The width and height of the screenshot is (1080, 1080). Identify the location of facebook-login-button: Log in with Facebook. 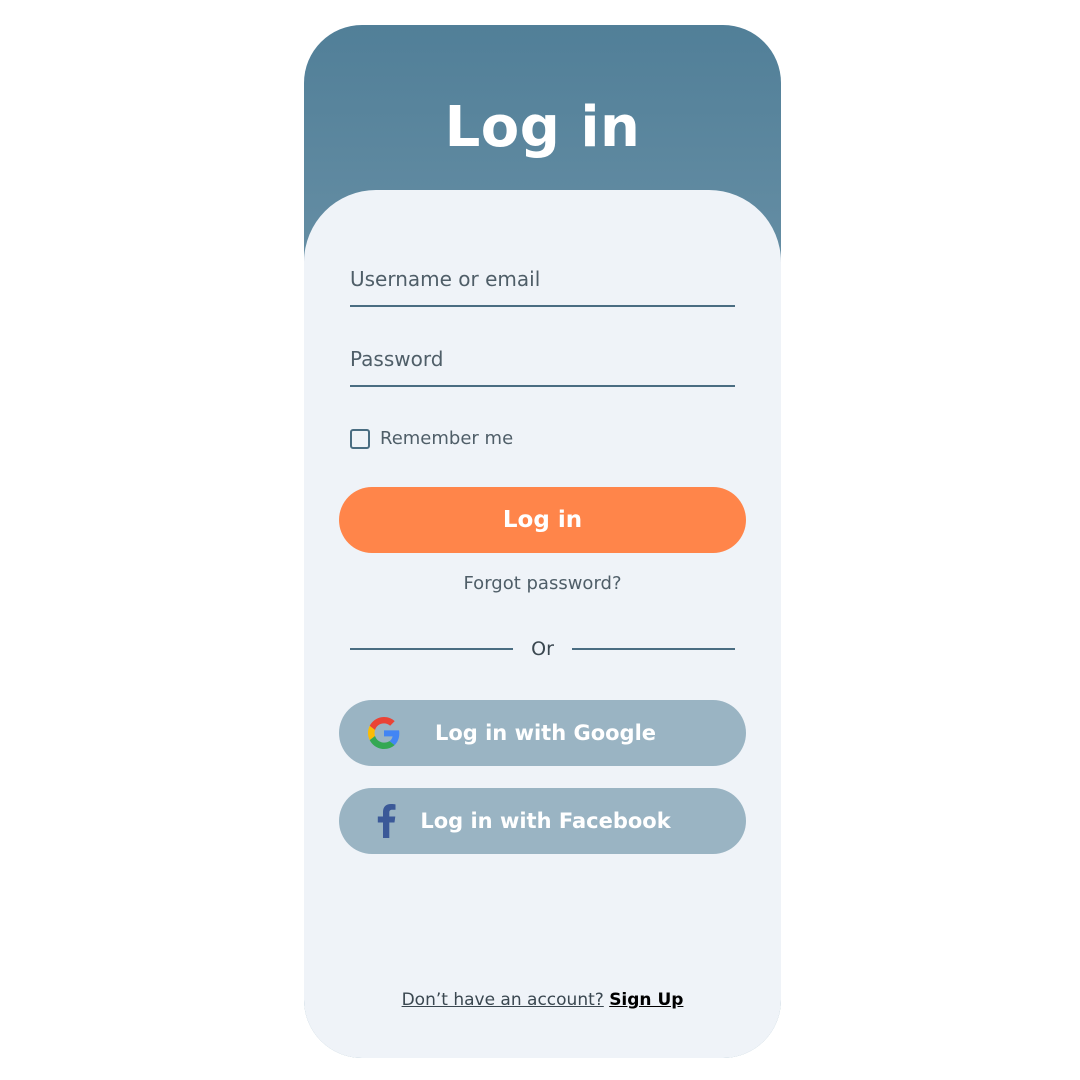
(542, 821).